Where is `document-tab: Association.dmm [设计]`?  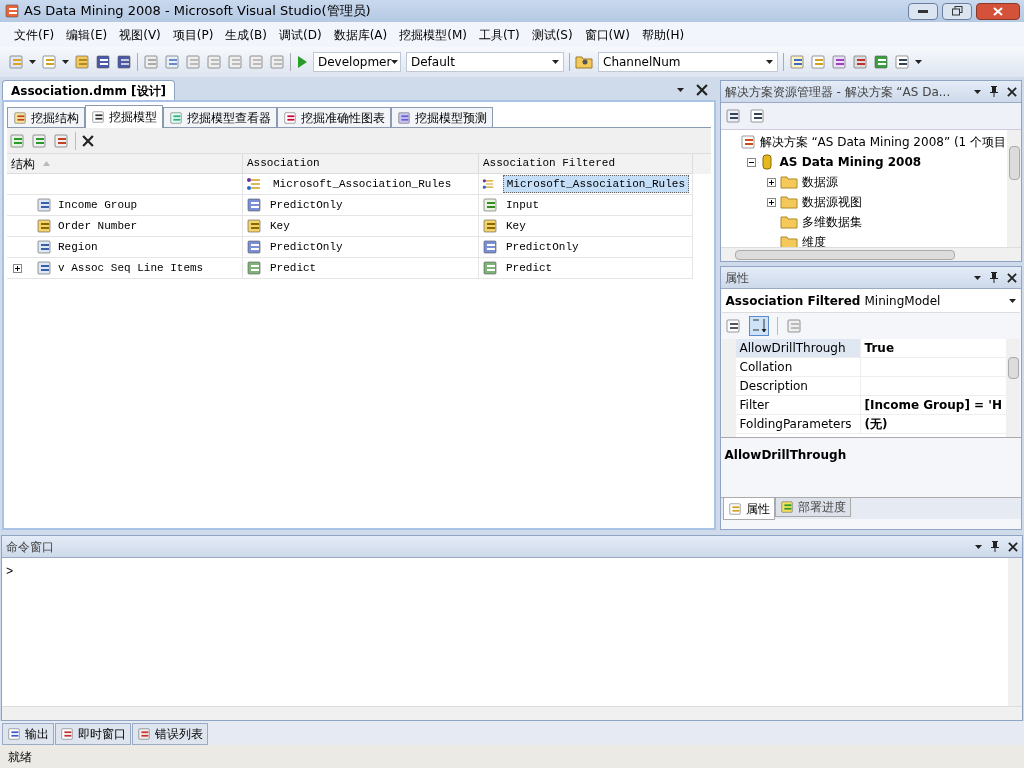
document-tab: Association.dmm [设计] is located at coordinates (89, 90).